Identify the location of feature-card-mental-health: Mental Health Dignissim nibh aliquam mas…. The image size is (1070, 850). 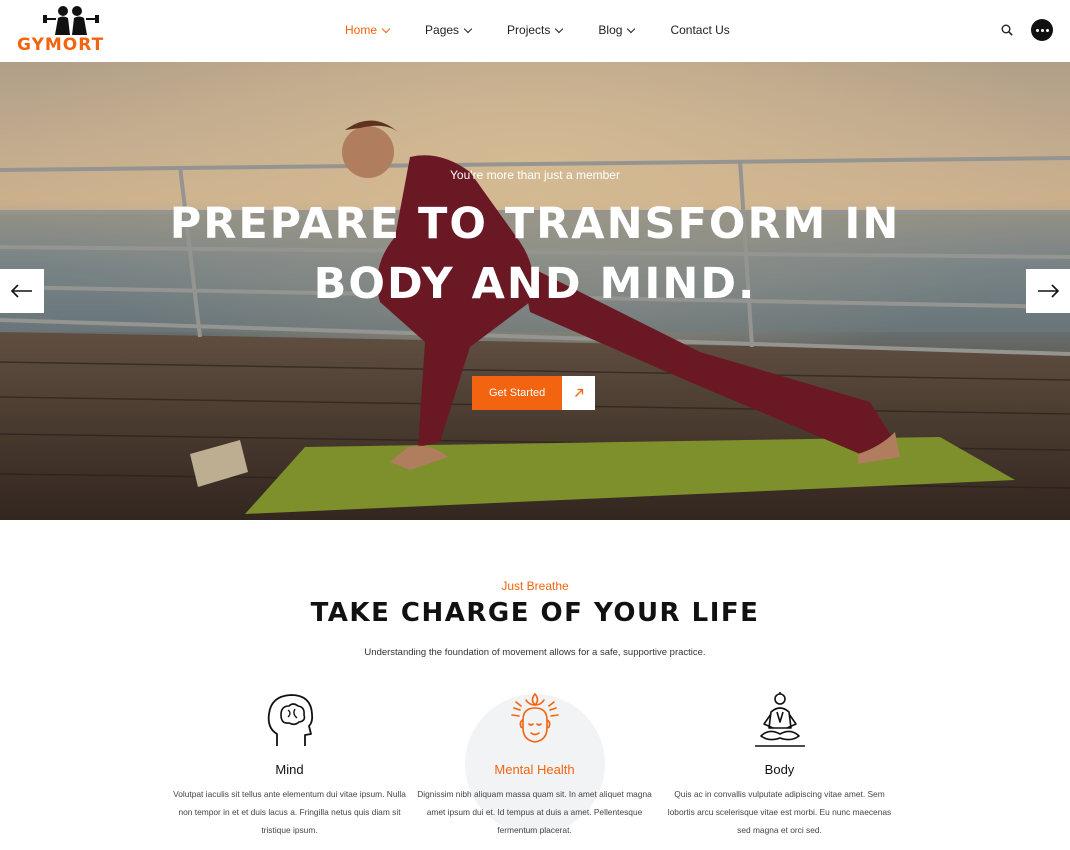
(534, 764).